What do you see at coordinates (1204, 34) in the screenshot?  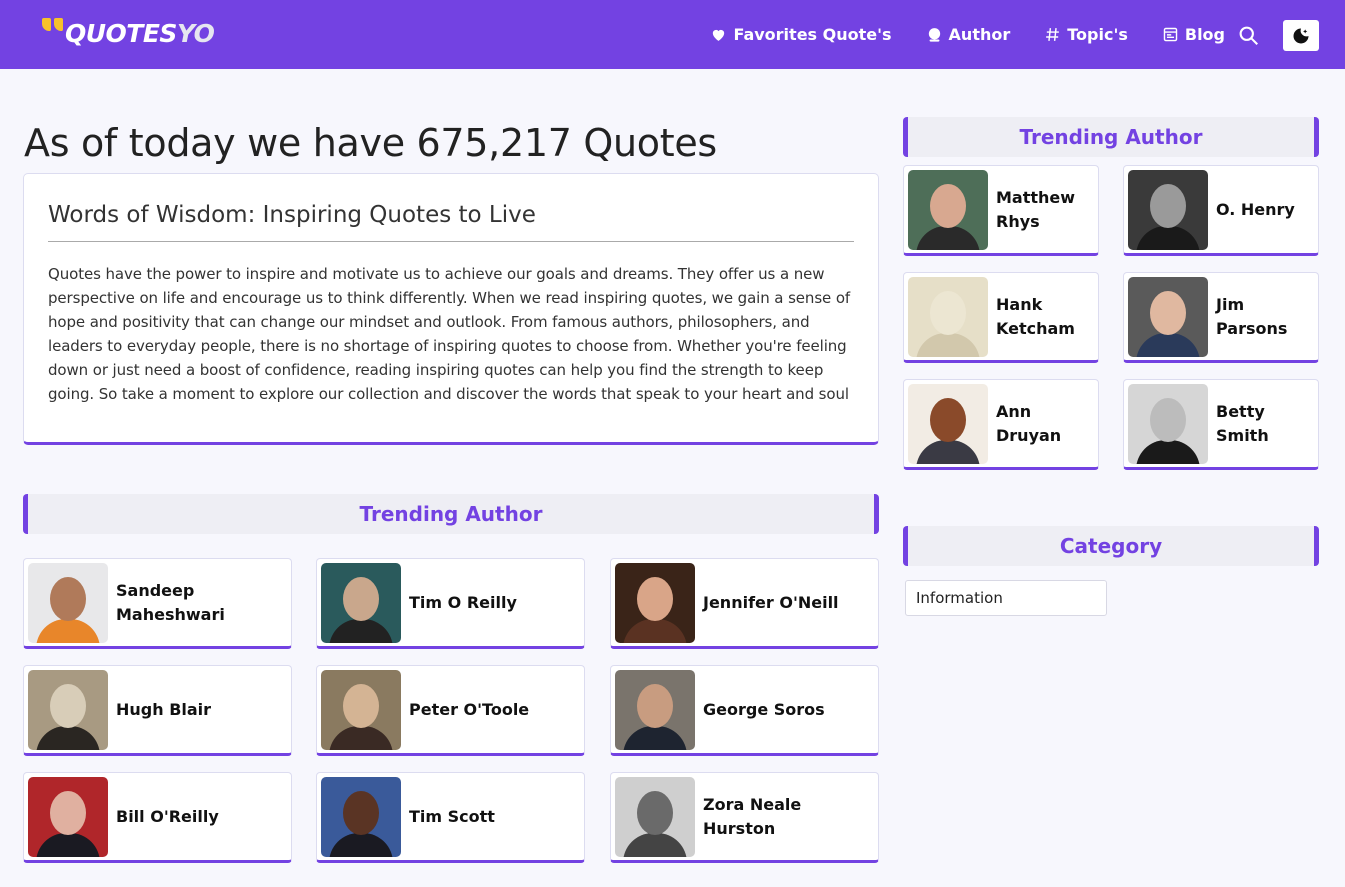 I see `nav-blog-label: Blog` at bounding box center [1204, 34].